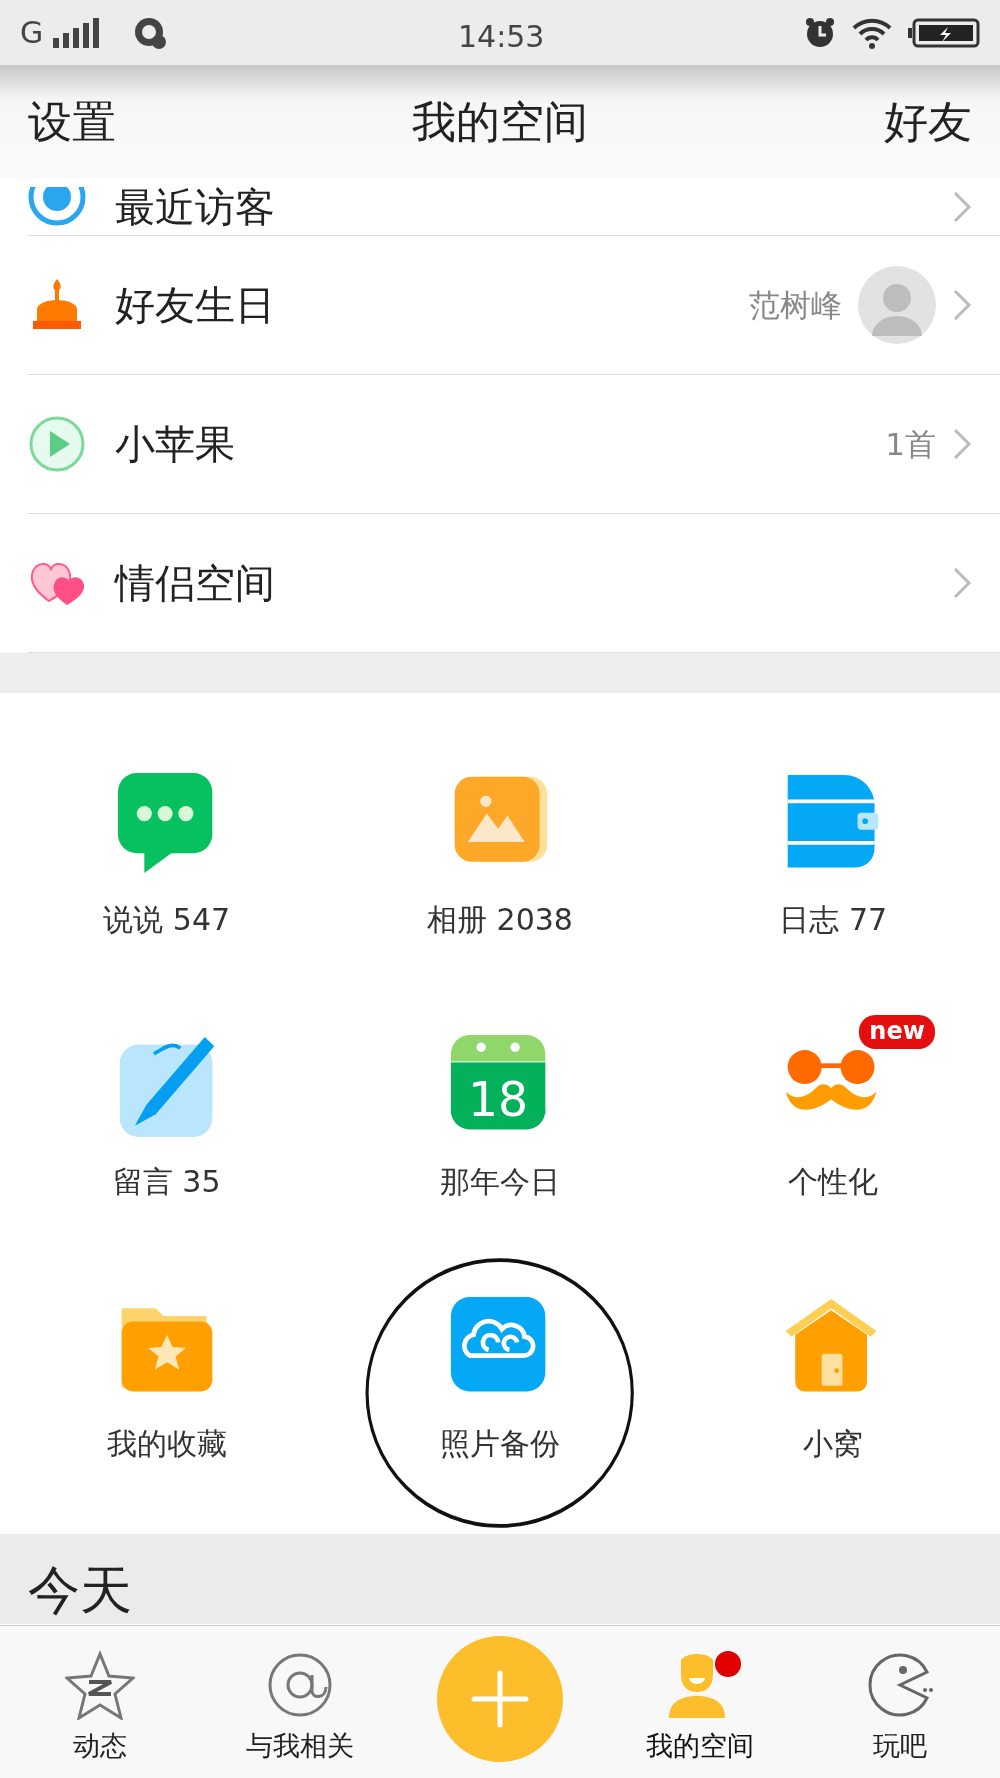  I want to click on row-detail: 1首, so click(910, 444).